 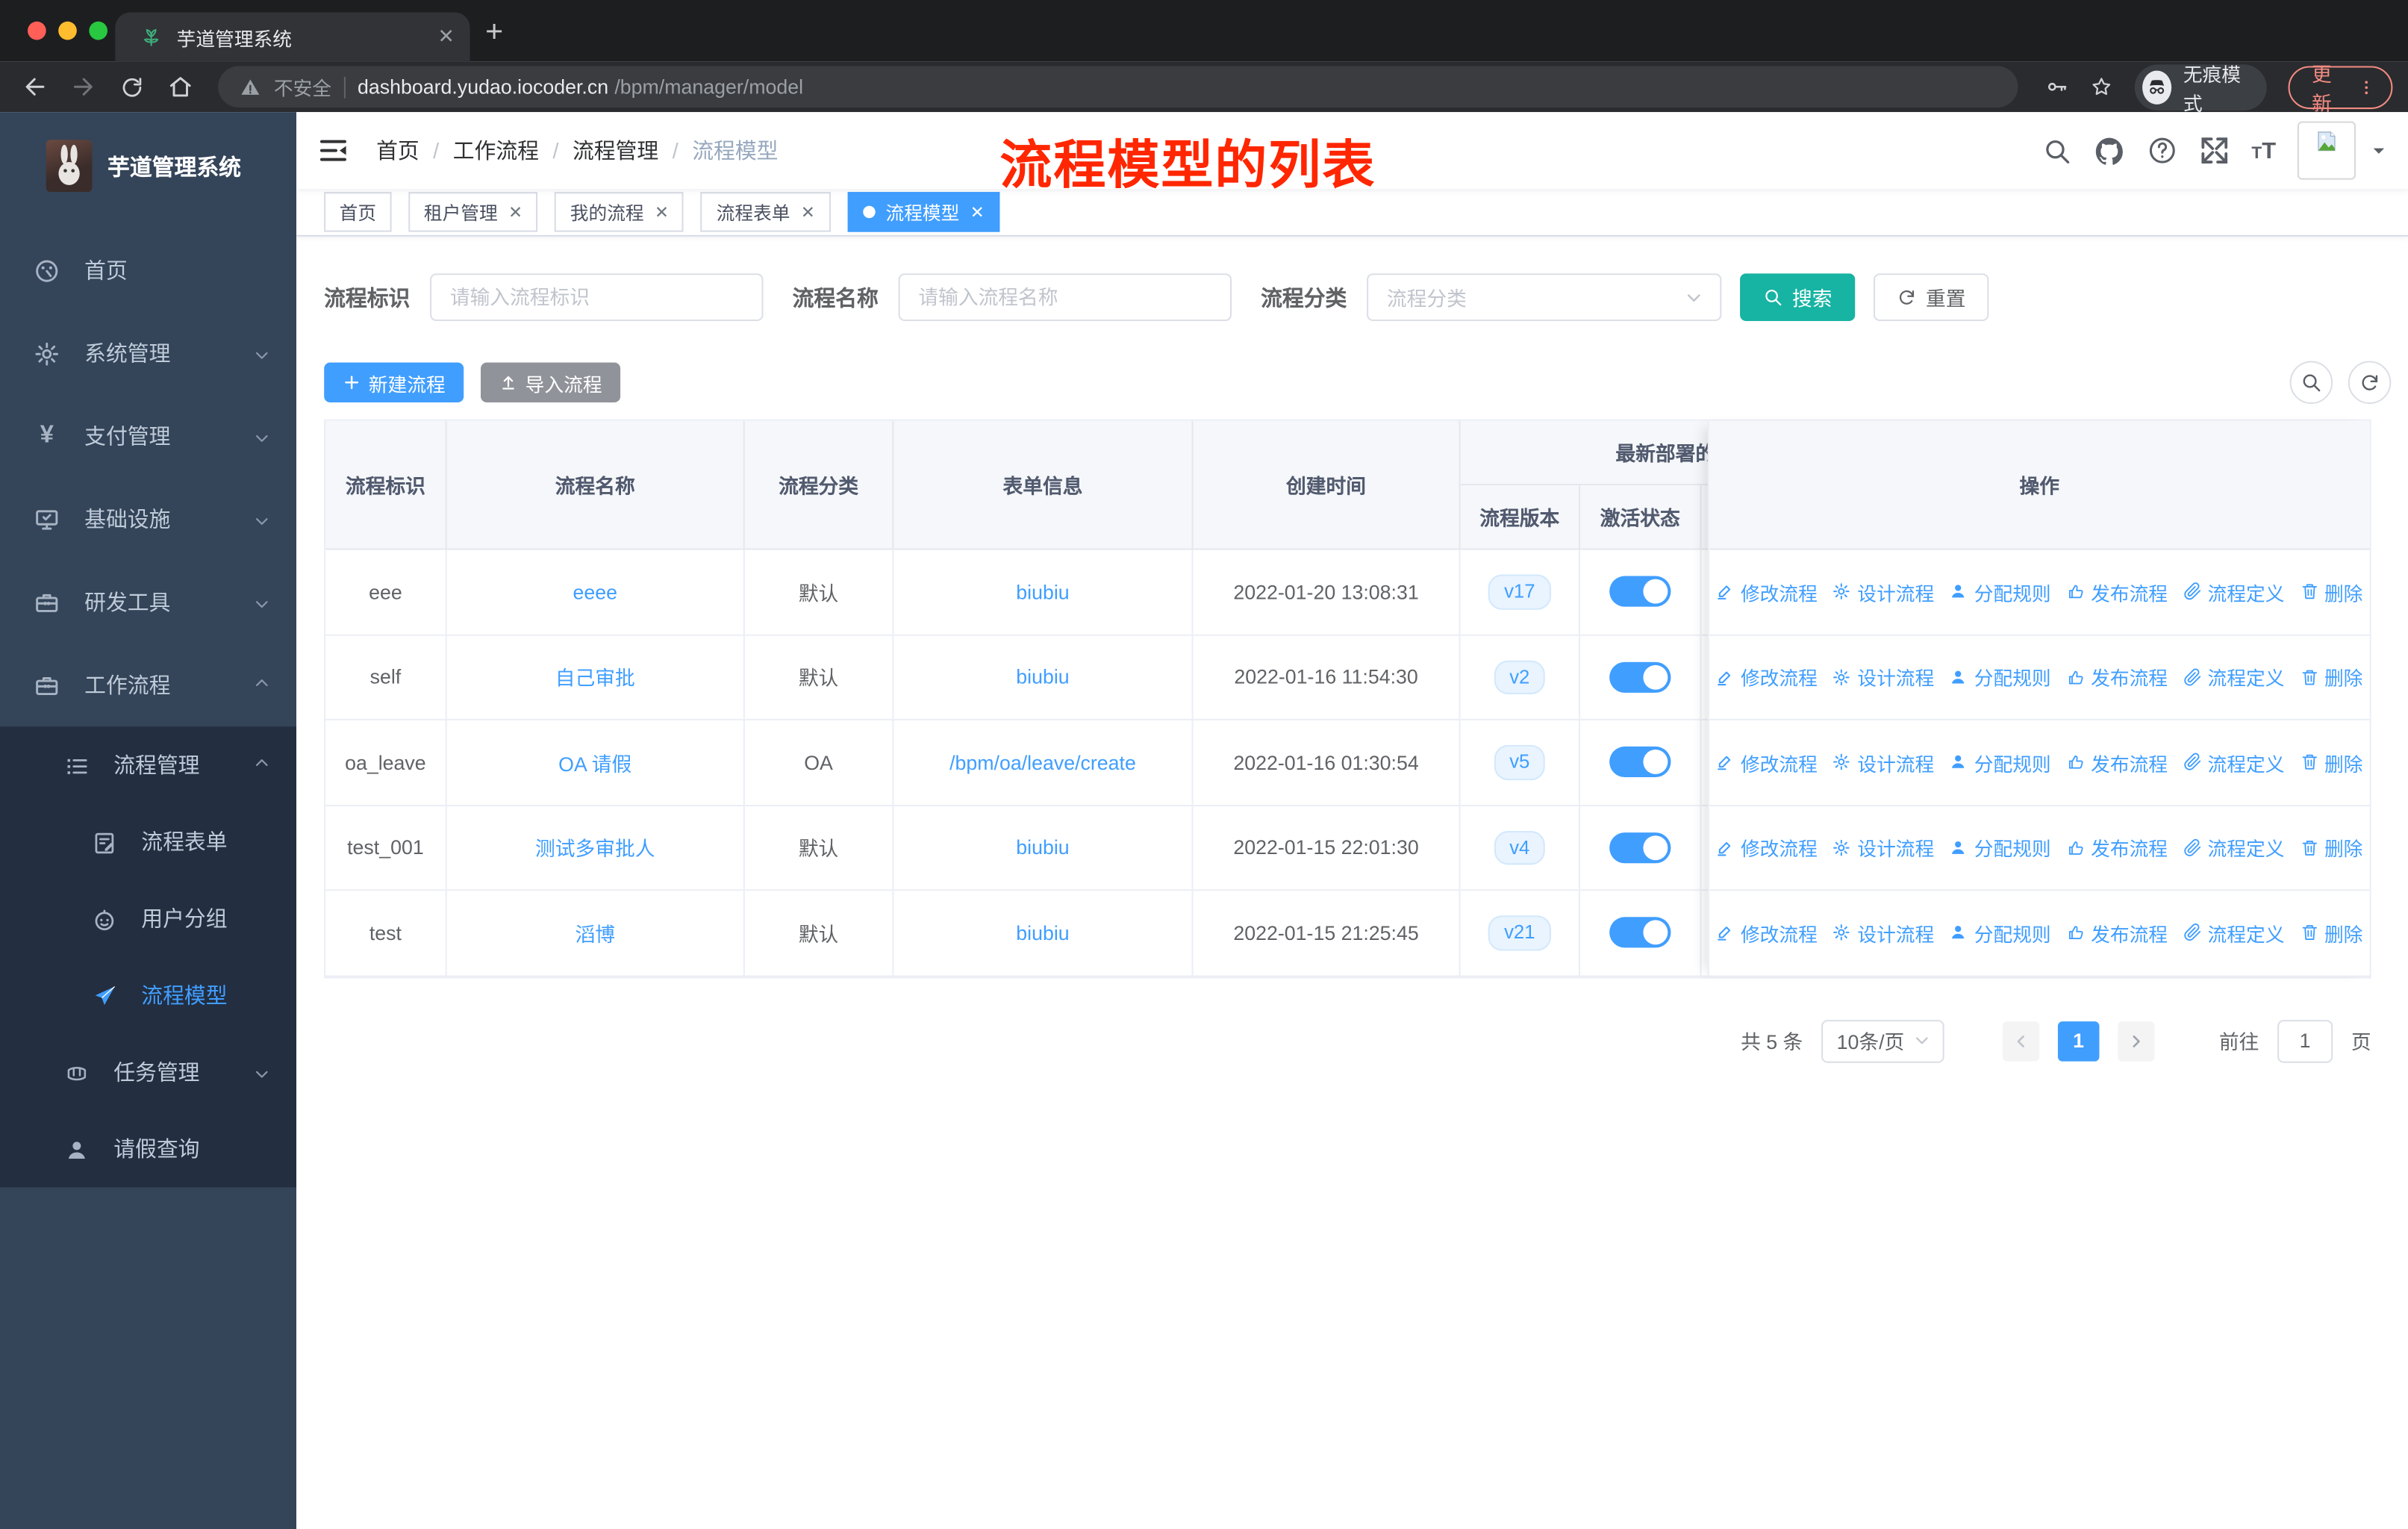 I want to click on key-icon, so click(x=2057, y=87).